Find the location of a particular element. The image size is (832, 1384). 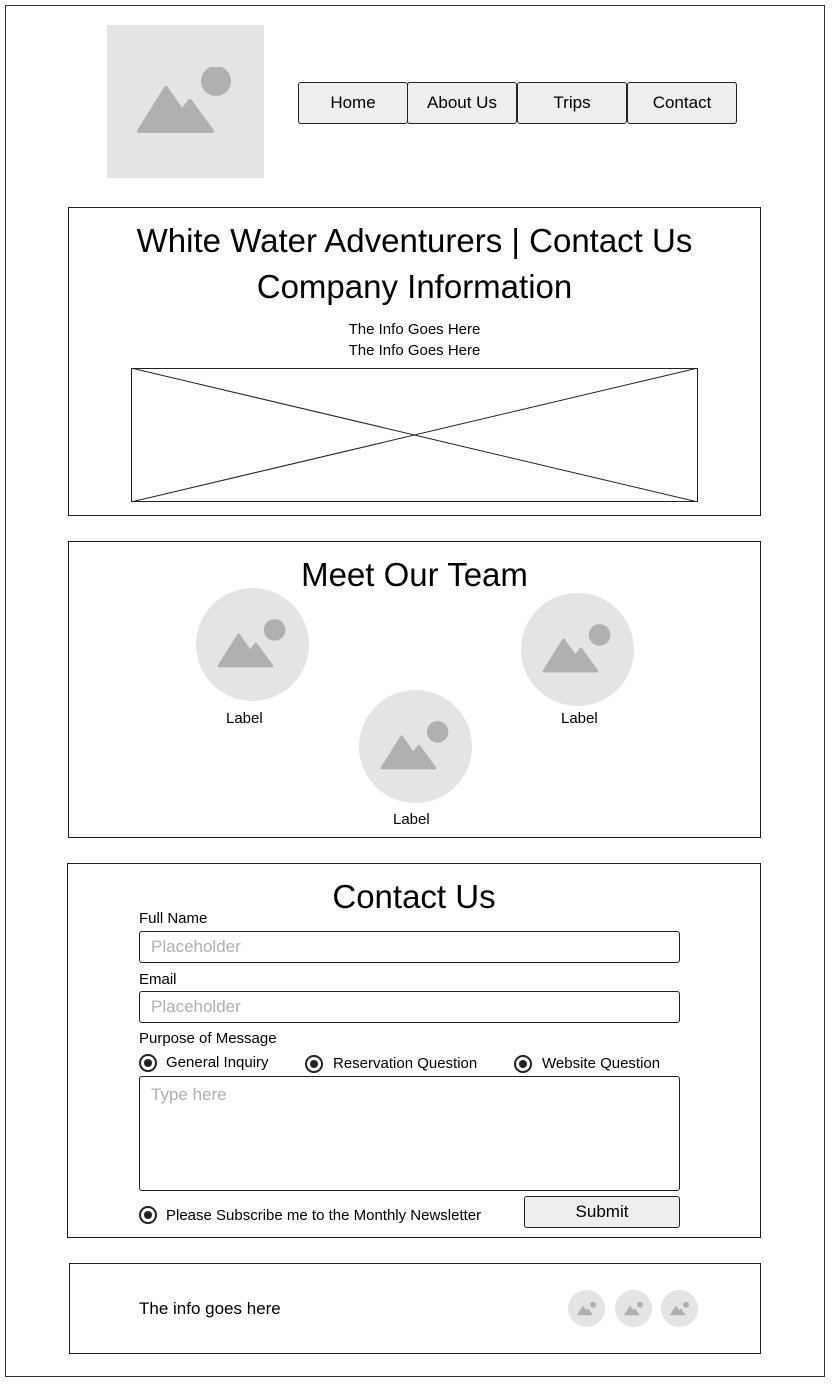

radio-website-question-label: Website Question is located at coordinates (601, 1063).